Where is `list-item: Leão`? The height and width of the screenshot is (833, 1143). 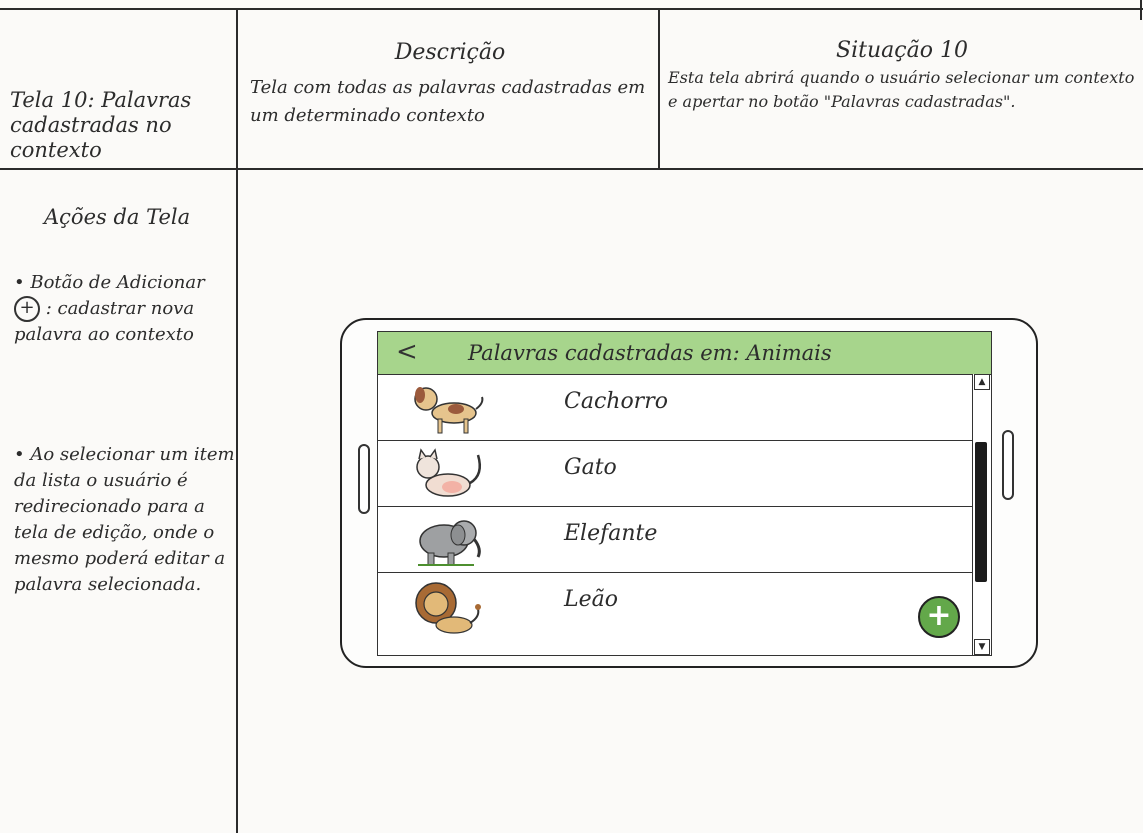 list-item: Leão is located at coordinates (675, 605).